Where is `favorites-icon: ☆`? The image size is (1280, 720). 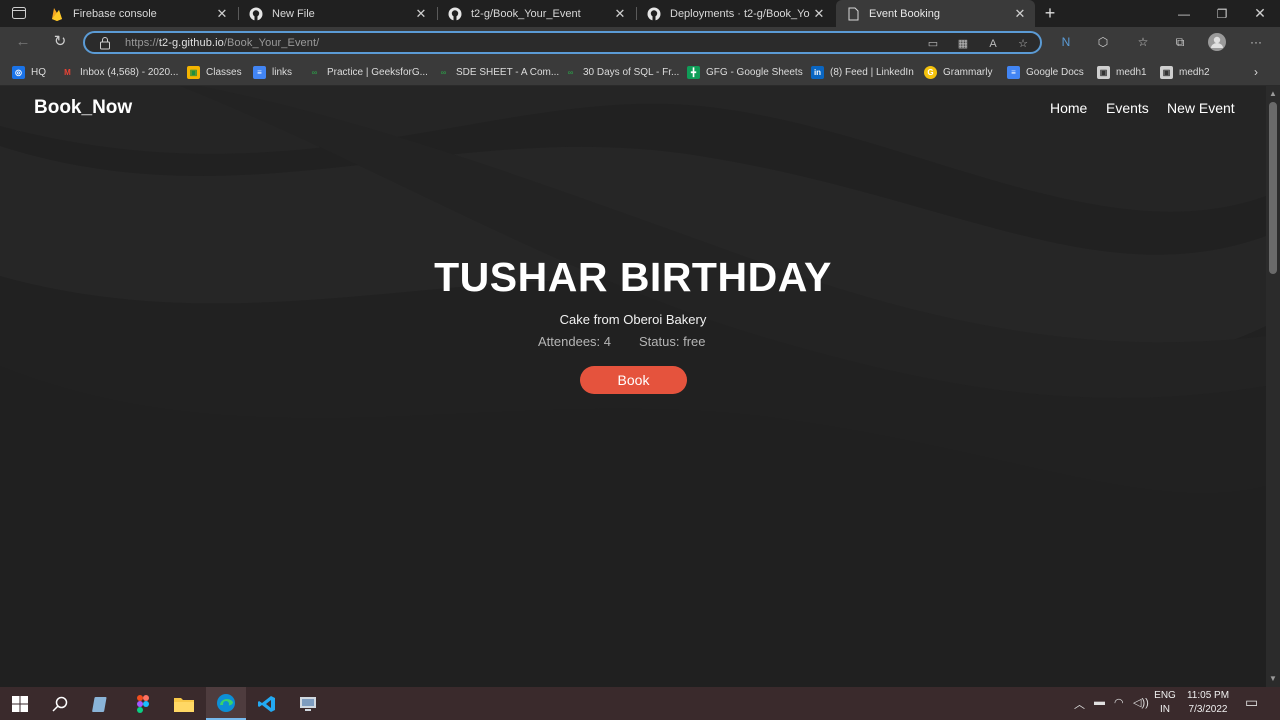 favorites-icon: ☆ is located at coordinates (1143, 42).